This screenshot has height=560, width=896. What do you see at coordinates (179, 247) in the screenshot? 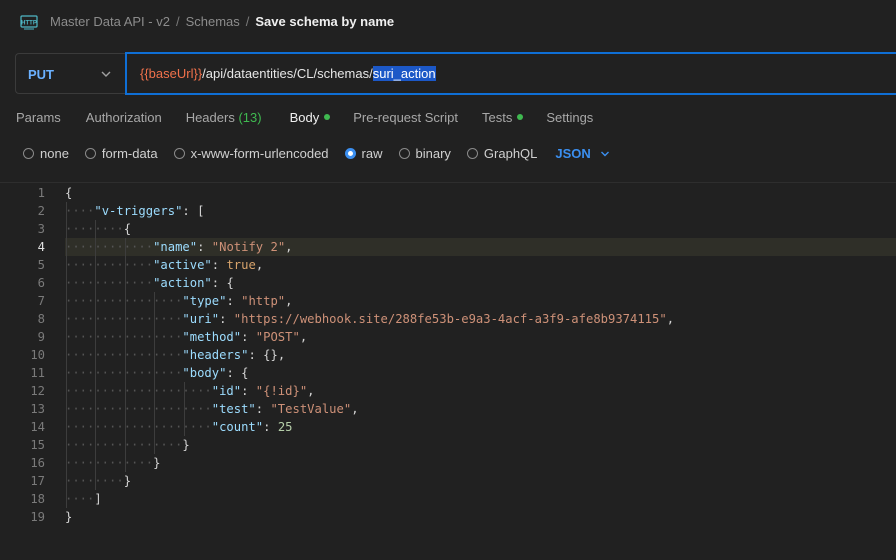
I see `code-text: ············"name": "Notify 2",` at bounding box center [179, 247].